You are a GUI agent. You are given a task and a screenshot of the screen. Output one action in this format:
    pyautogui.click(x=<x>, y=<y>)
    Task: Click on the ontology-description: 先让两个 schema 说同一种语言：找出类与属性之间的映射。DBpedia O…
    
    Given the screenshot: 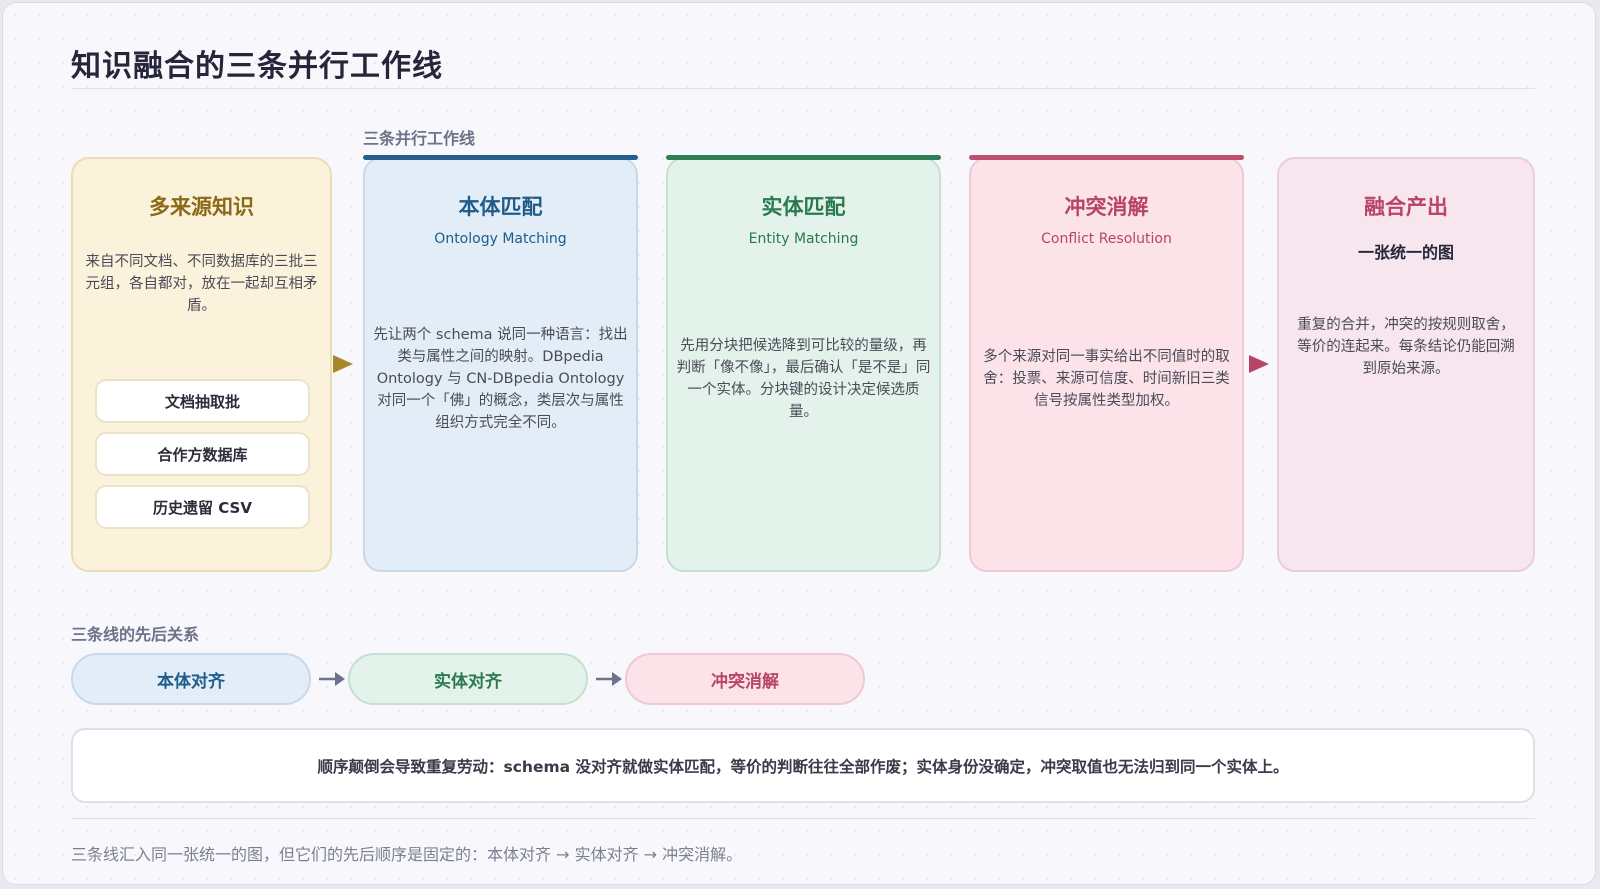 What is the action you would take?
    pyautogui.click(x=500, y=379)
    